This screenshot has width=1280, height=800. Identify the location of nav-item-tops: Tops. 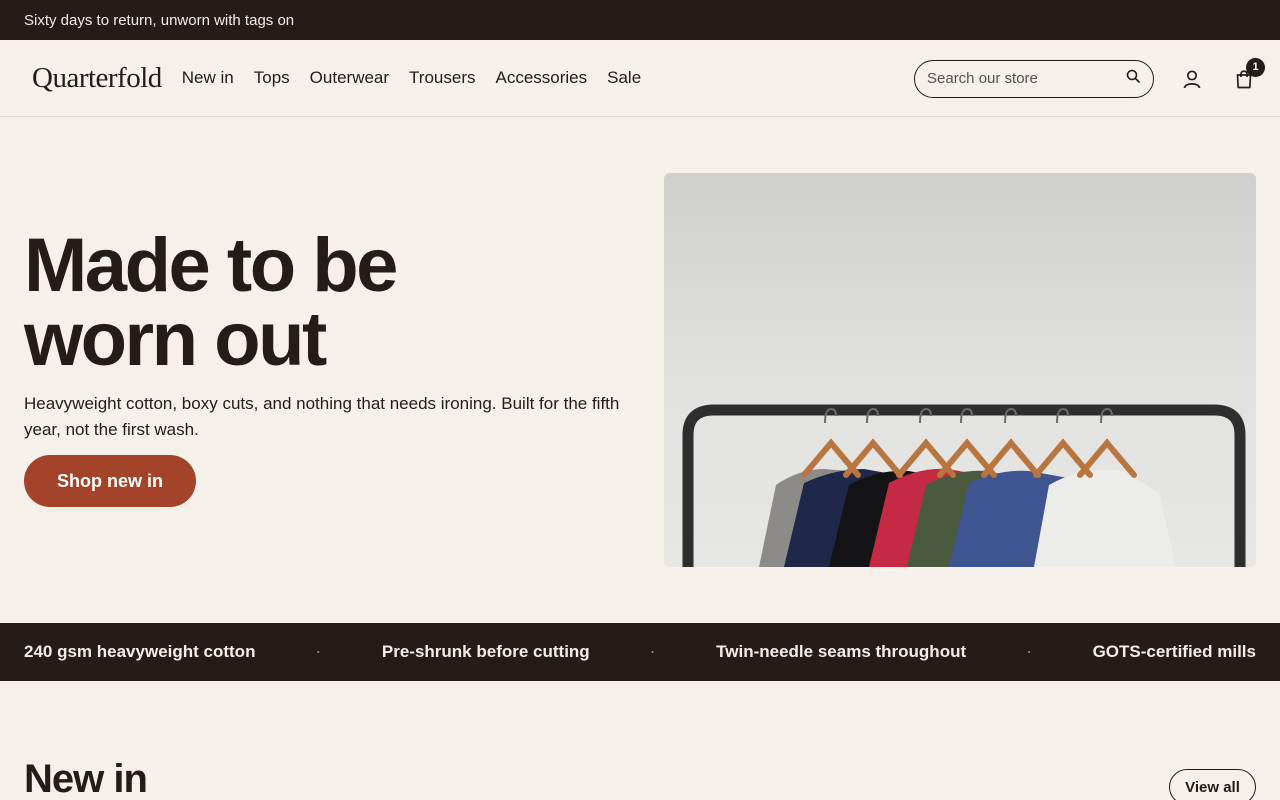
(272, 78).